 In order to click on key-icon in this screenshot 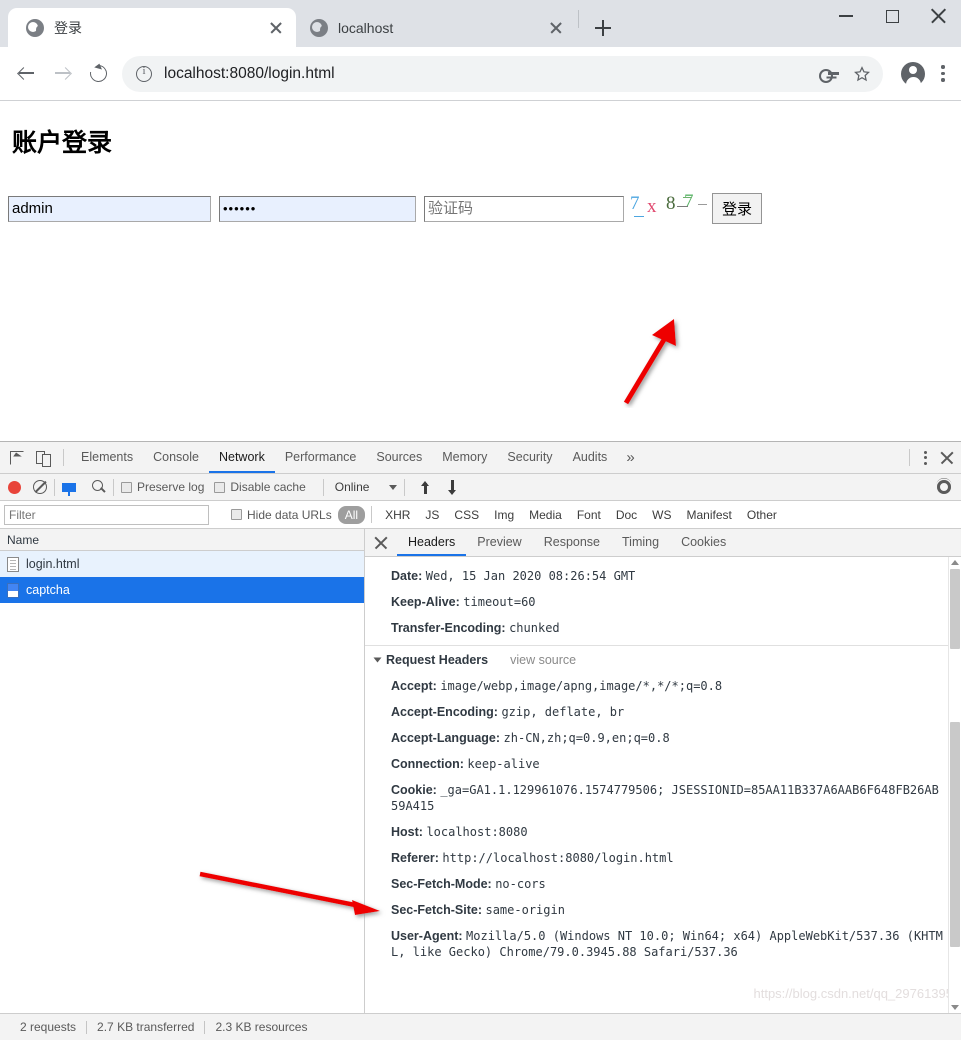, I will do `click(829, 74)`.